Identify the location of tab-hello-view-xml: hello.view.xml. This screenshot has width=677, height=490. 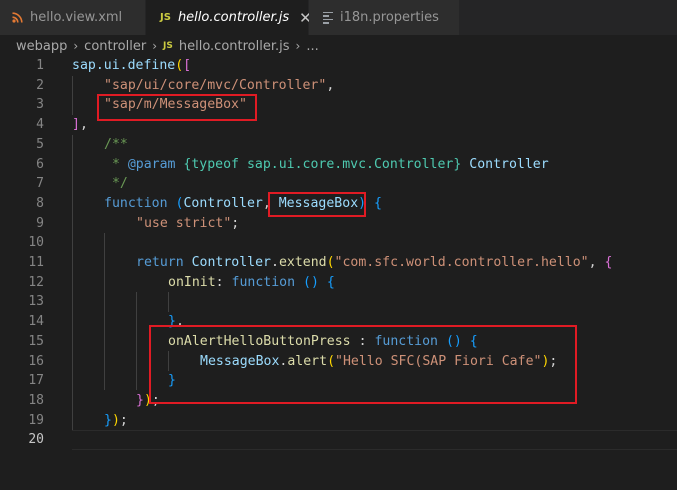
(72, 17).